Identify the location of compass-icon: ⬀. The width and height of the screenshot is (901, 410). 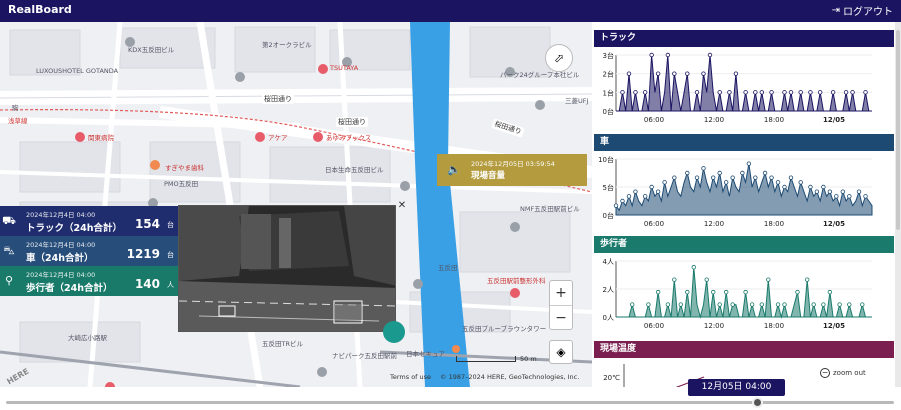
(559, 58).